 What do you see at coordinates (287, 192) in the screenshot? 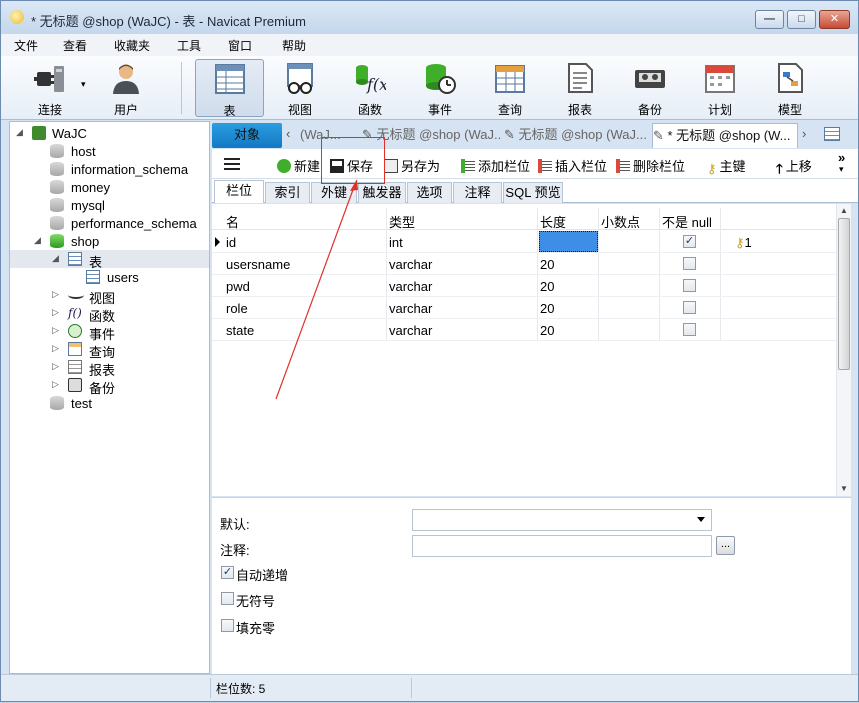
I see `tab-indexes: 索引` at bounding box center [287, 192].